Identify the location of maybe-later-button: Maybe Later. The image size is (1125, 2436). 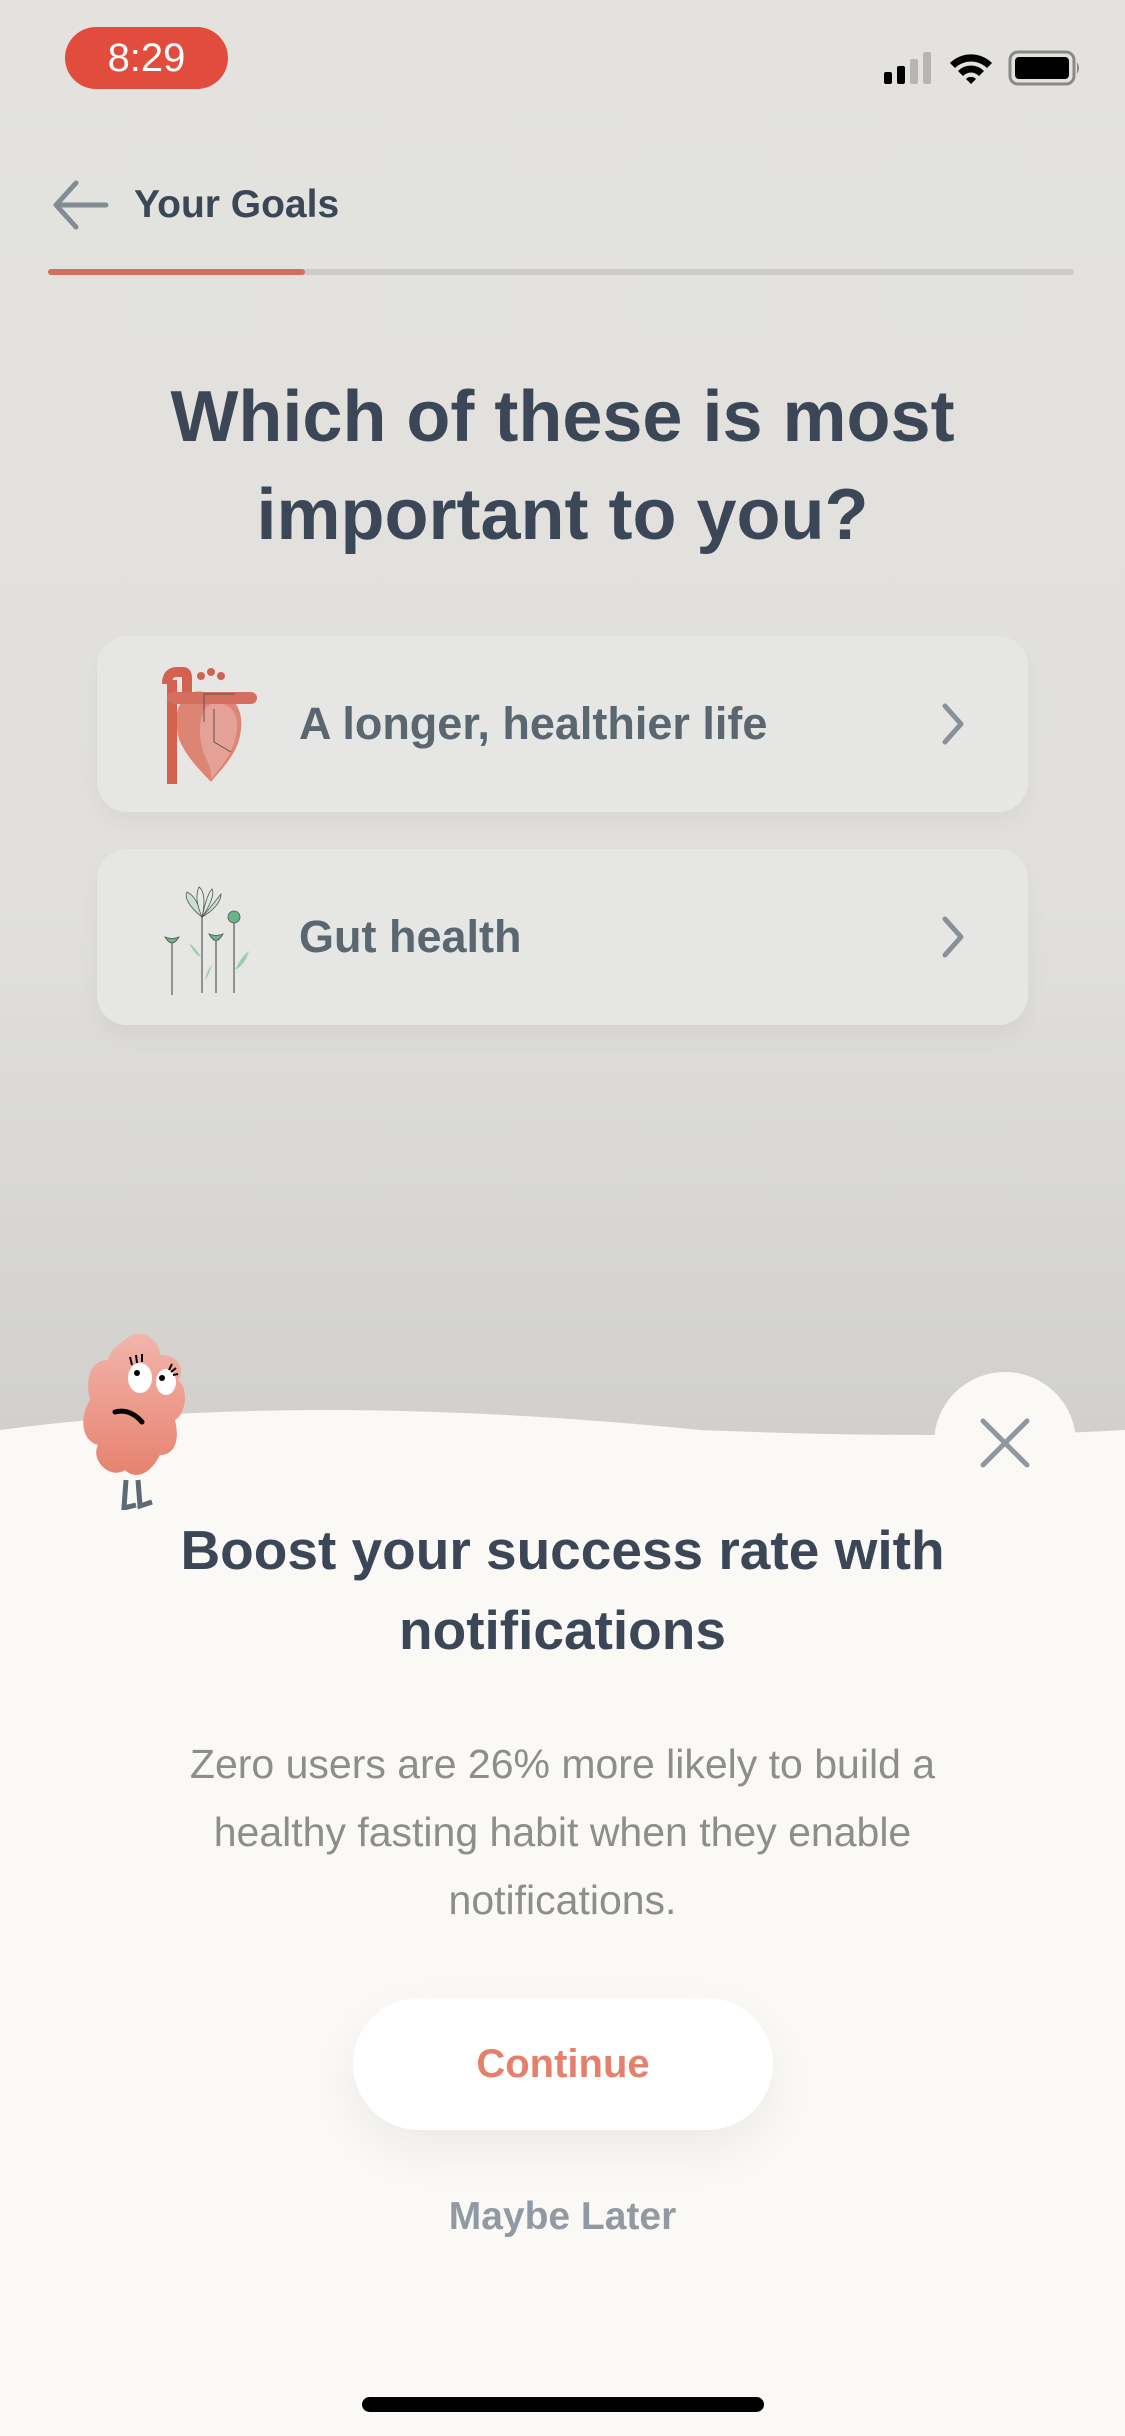
(562, 2217).